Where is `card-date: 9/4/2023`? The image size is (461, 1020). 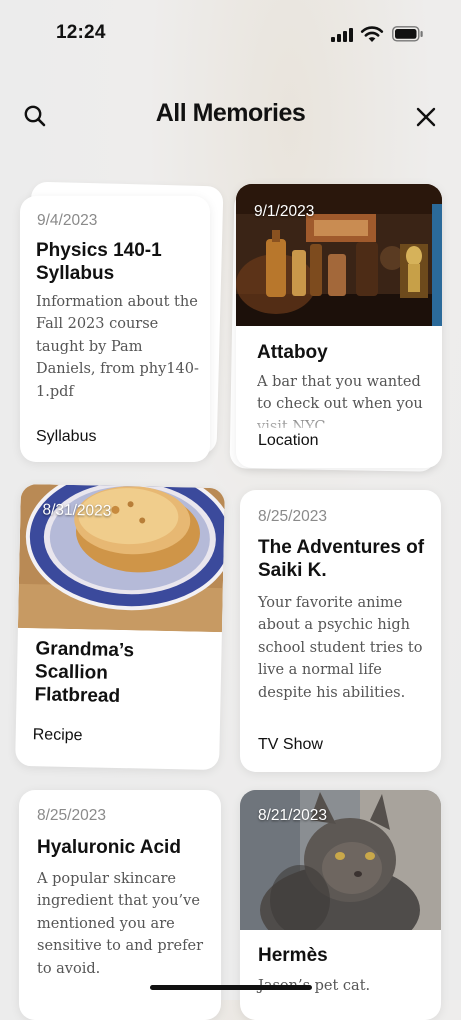
card-date: 9/4/2023 is located at coordinates (67, 220).